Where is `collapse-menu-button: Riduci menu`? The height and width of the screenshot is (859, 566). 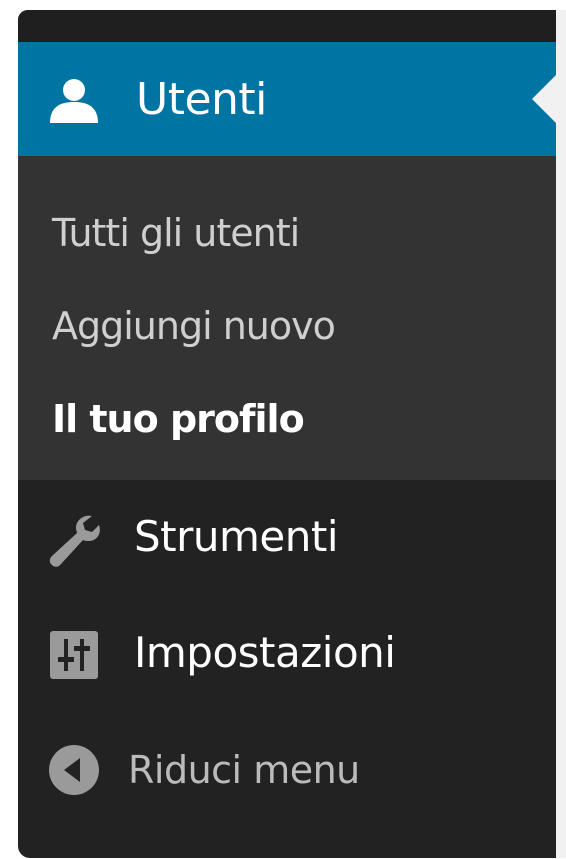
collapse-menu-button: Riduci menu is located at coordinates (287, 765).